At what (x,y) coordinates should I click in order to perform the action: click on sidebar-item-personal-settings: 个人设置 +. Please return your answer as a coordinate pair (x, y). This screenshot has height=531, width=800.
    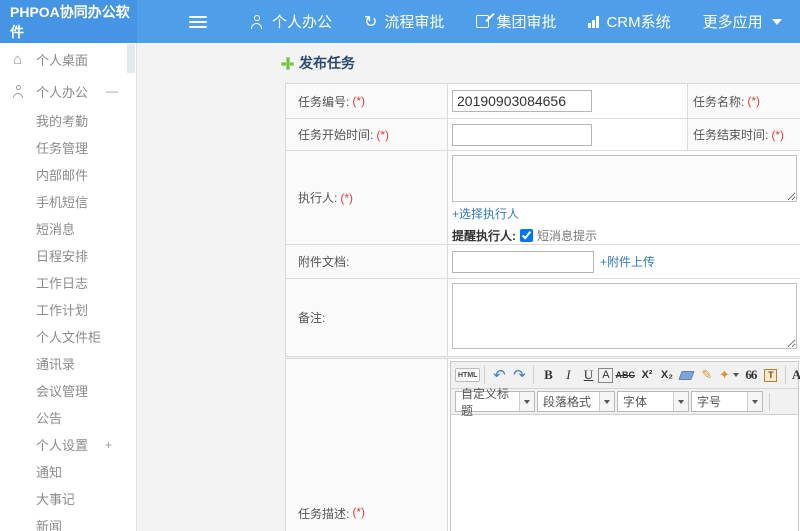
    Looking at the image, I should click on (68, 444).